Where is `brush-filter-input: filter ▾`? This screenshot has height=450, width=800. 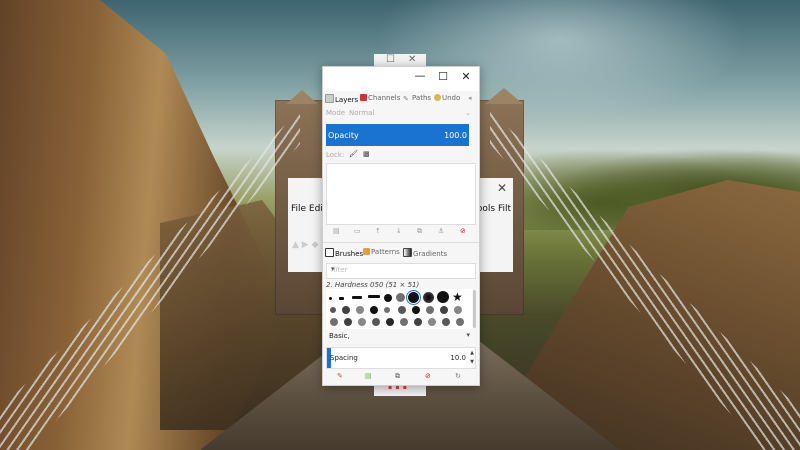
brush-filter-input: filter ▾ is located at coordinates (401, 271).